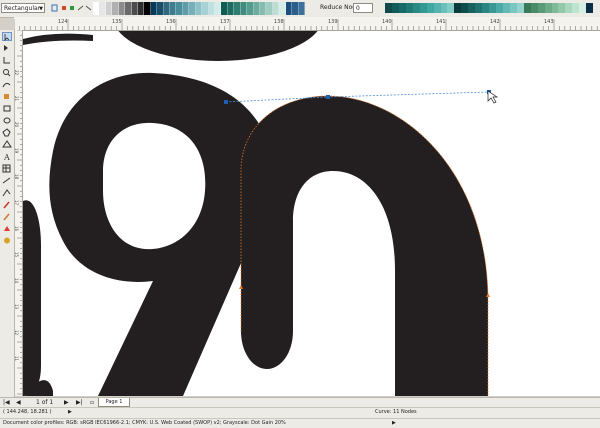 This screenshot has height=428, width=600. What do you see at coordinates (7, 168) in the screenshot?
I see `table-tool-icon` at bounding box center [7, 168].